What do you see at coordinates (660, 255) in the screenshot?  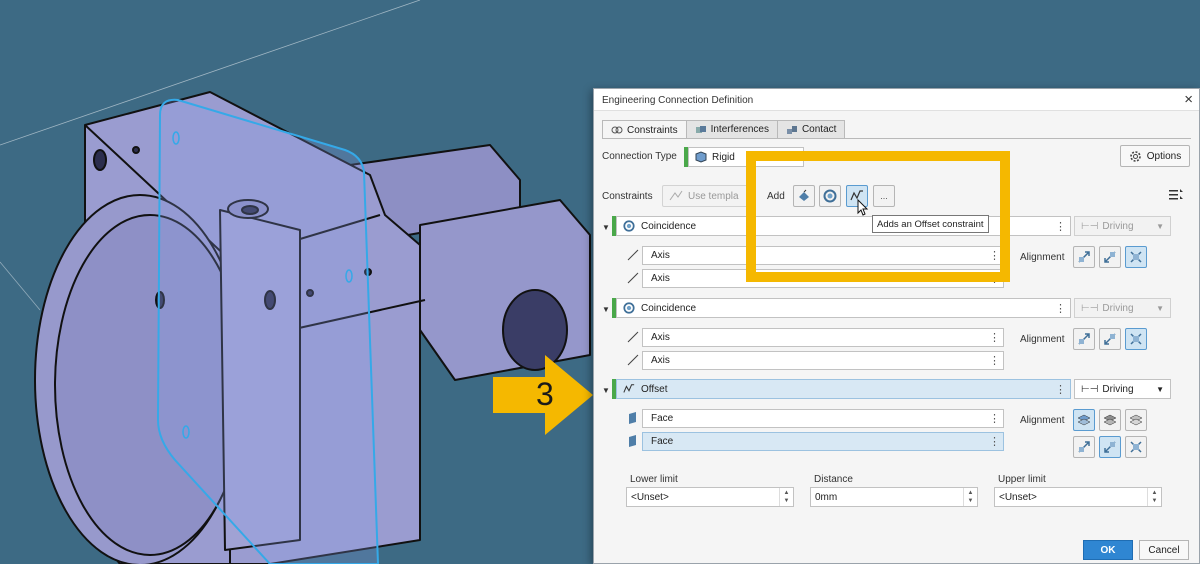 I see `constraint-1-element-1-label: Axis` at bounding box center [660, 255].